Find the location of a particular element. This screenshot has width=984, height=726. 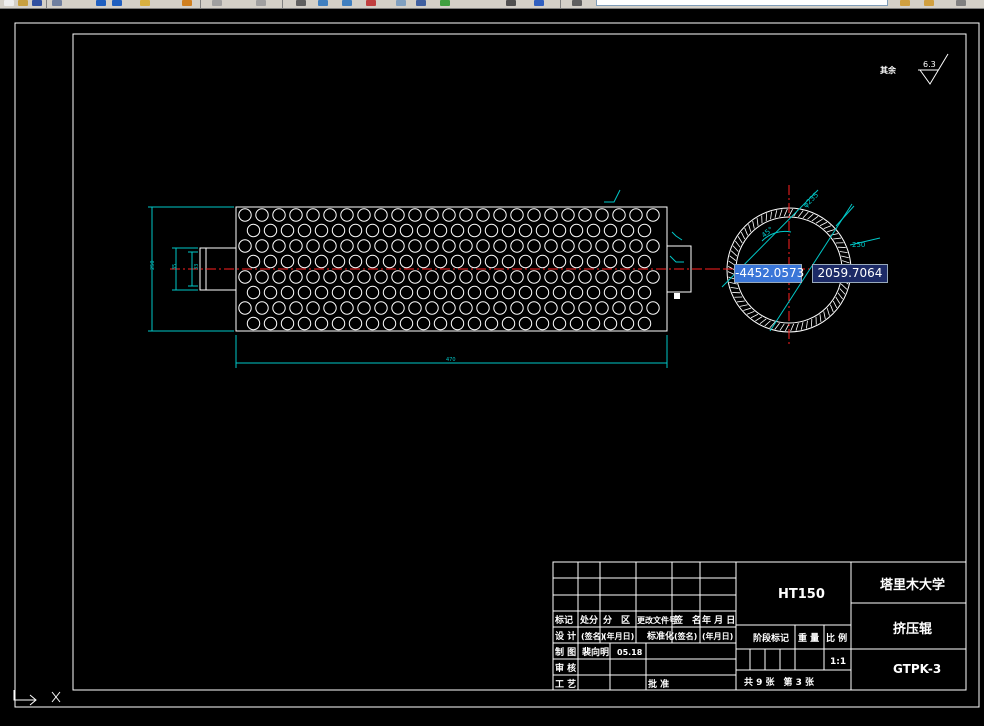

dim-diameter: 250 is located at coordinates (153, 265).